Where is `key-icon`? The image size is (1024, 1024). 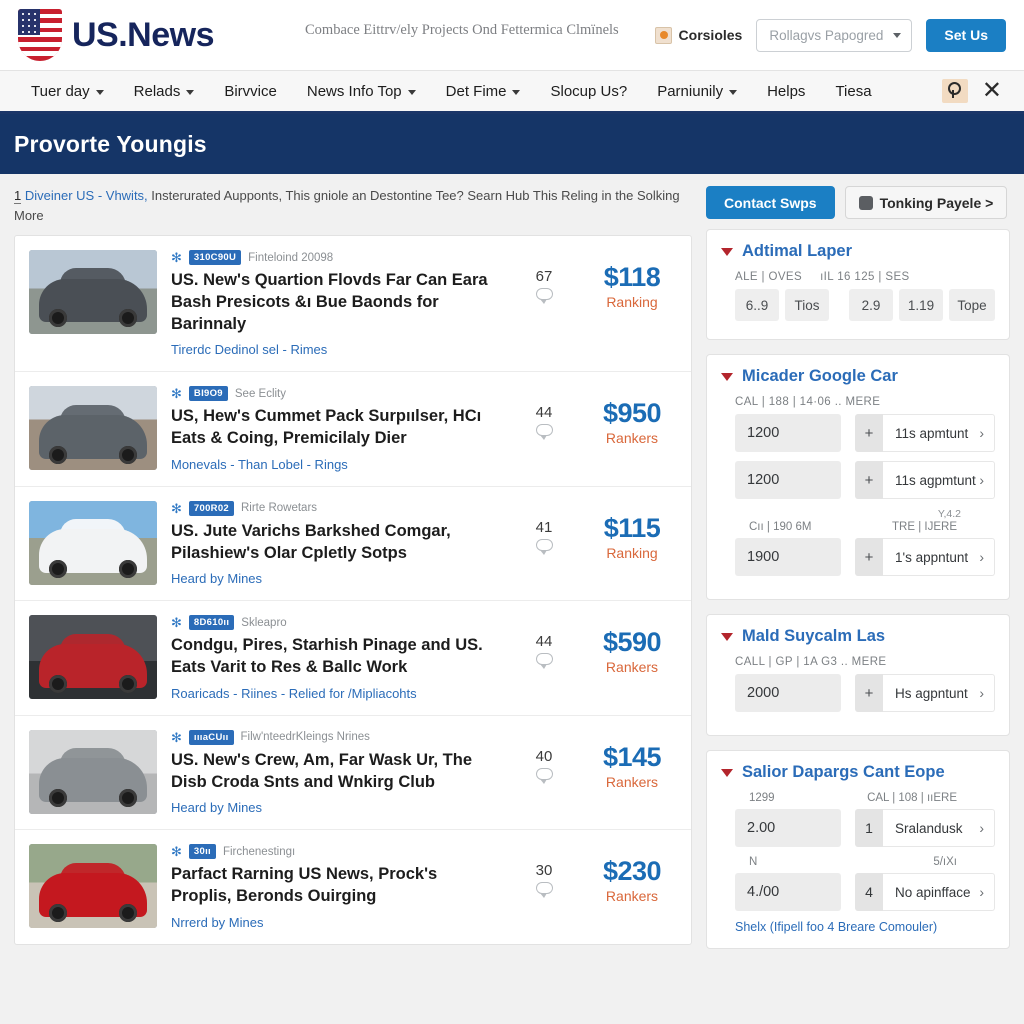 key-icon is located at coordinates (954, 91).